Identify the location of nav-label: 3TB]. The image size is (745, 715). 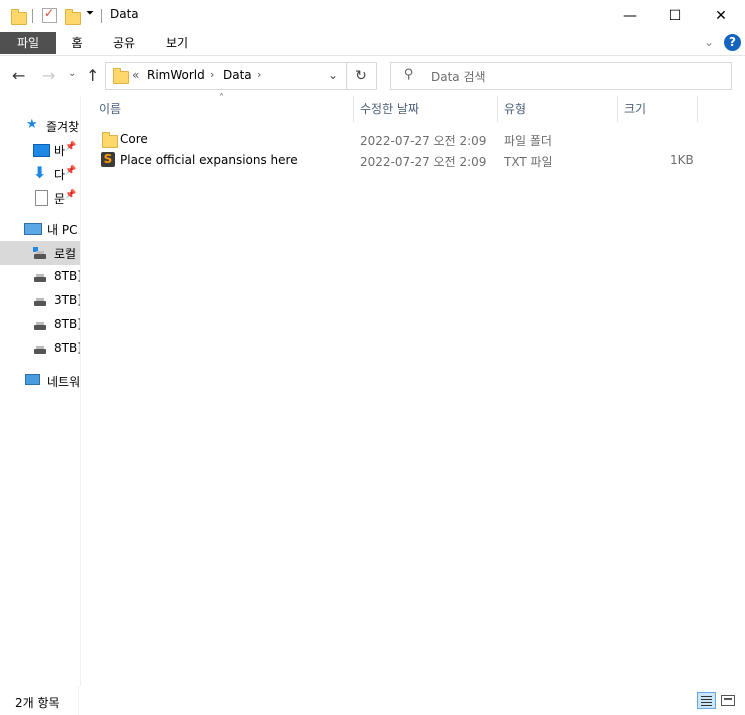
(67, 300).